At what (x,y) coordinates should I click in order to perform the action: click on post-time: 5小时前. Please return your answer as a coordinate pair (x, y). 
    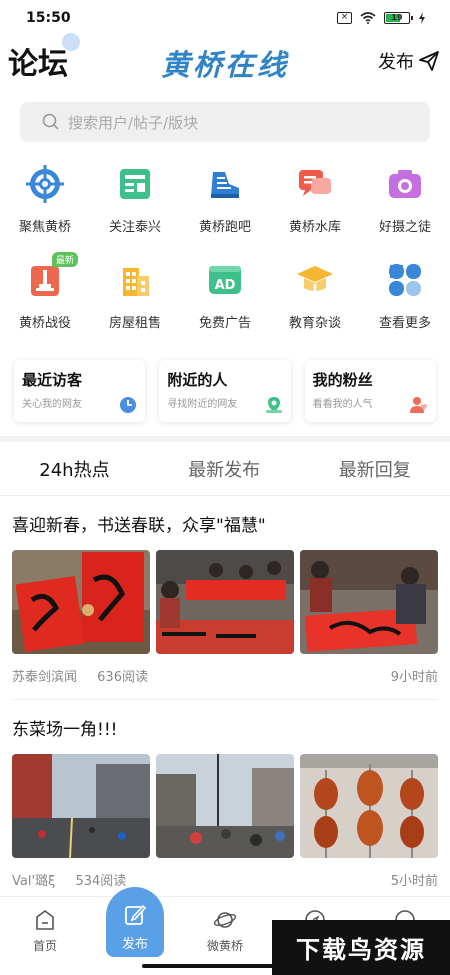
    Looking at the image, I should click on (414, 881).